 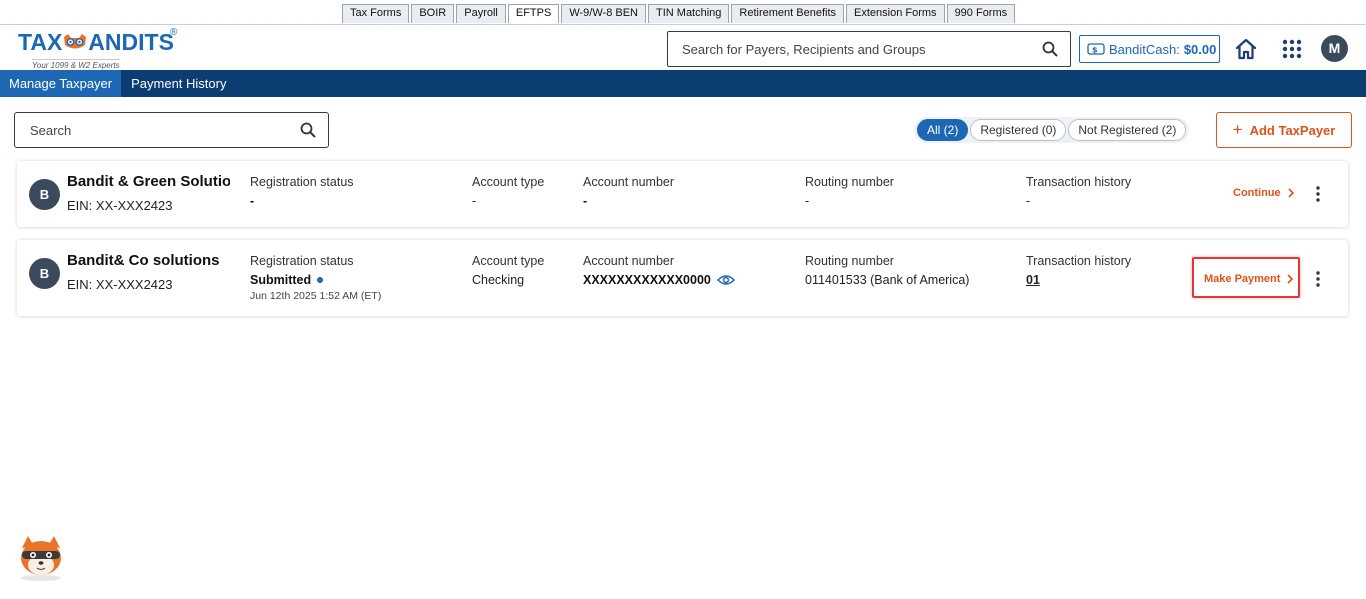 What do you see at coordinates (689, 13) in the screenshot?
I see `product-tab-tin-matching: TIN Matching` at bounding box center [689, 13].